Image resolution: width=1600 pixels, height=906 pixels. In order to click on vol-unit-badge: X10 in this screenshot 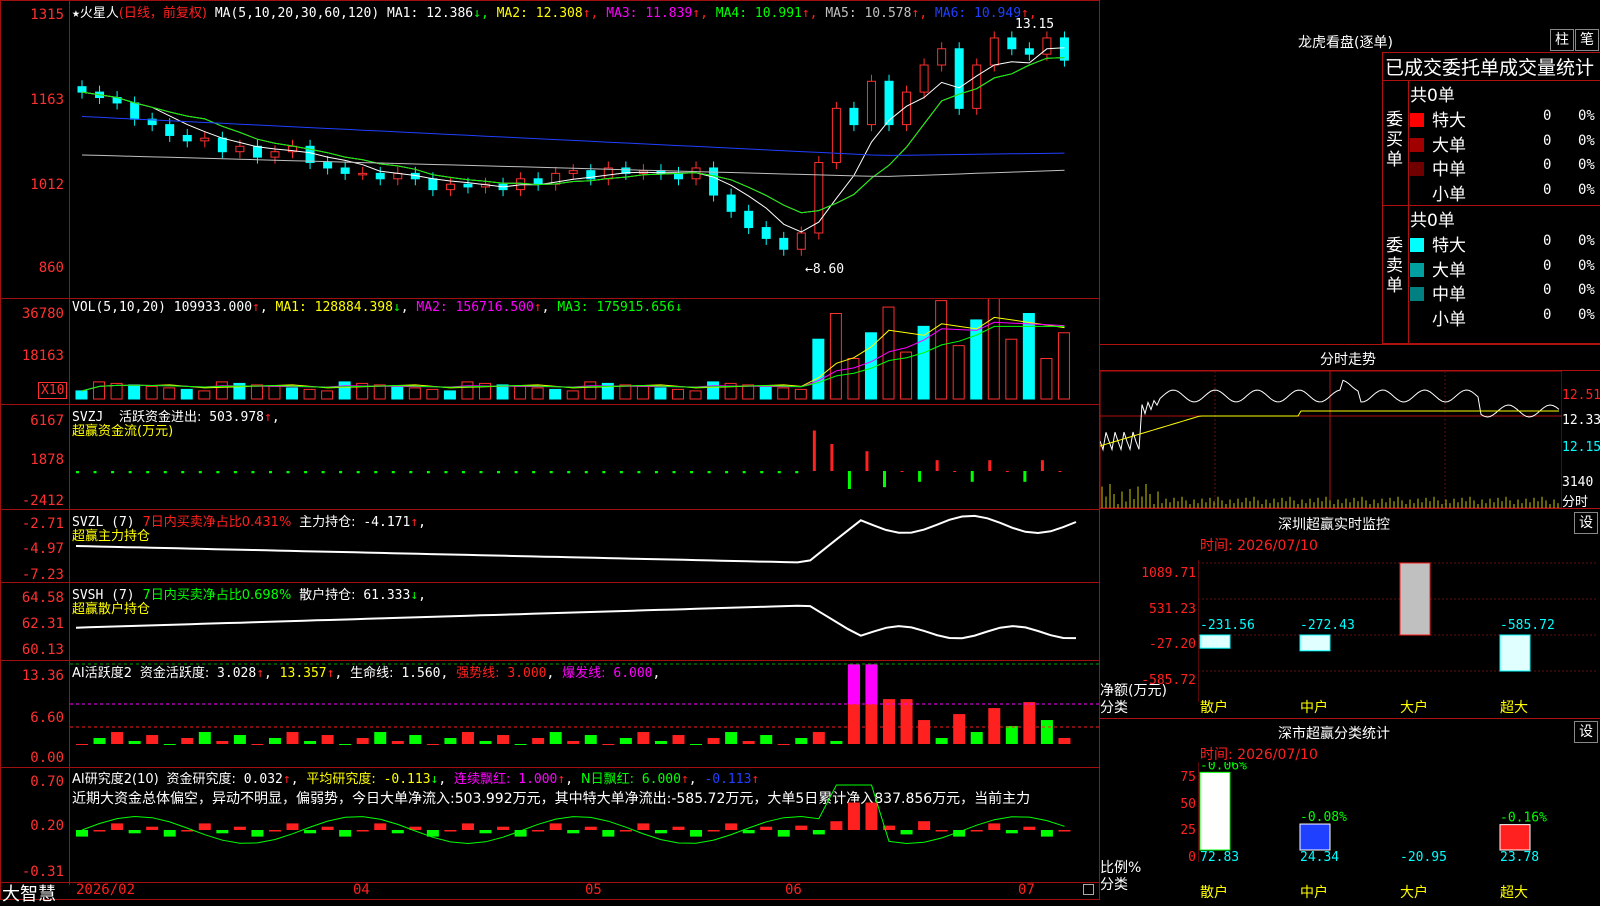, I will do `click(53, 390)`.